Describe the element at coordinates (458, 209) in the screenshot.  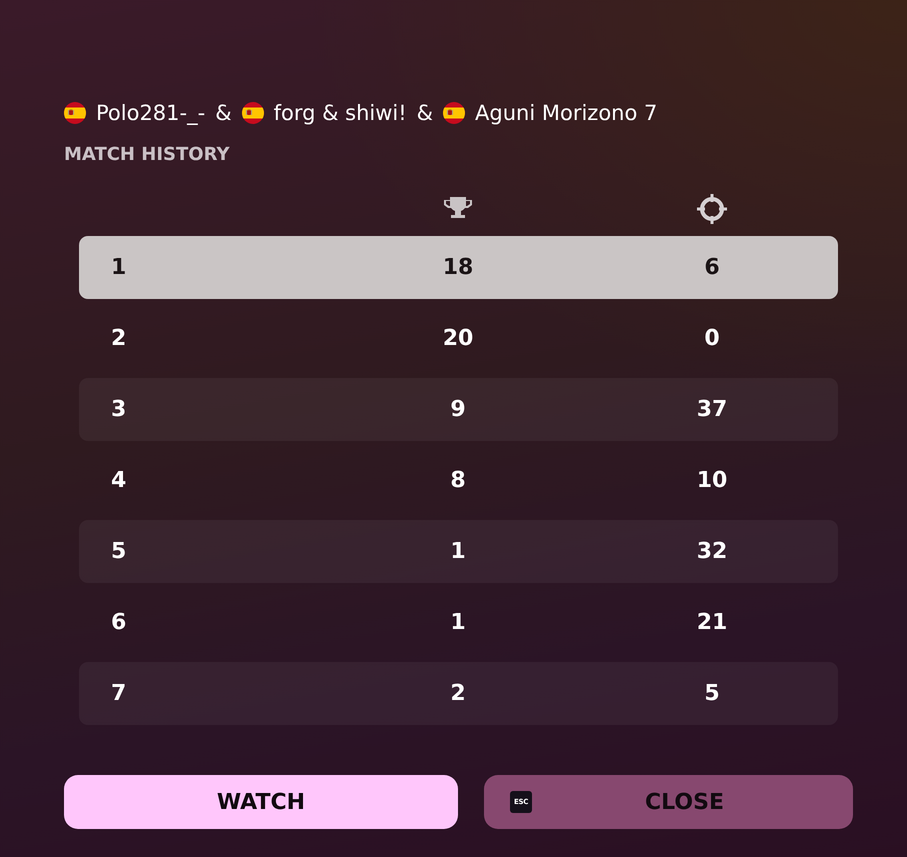
I see `trophy-icon` at that location.